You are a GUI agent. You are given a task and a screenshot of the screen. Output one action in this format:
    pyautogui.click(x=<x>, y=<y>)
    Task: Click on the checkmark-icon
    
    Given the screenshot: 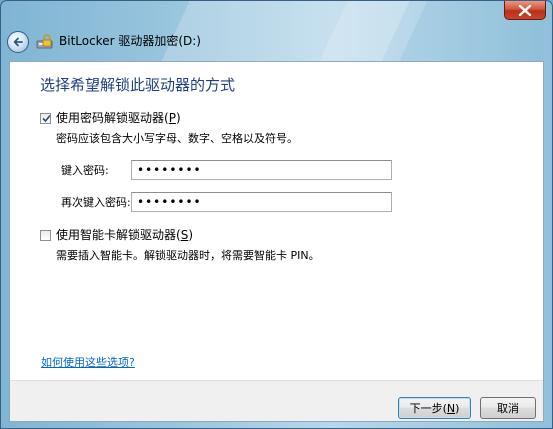 What is the action you would take?
    pyautogui.click(x=46, y=118)
    